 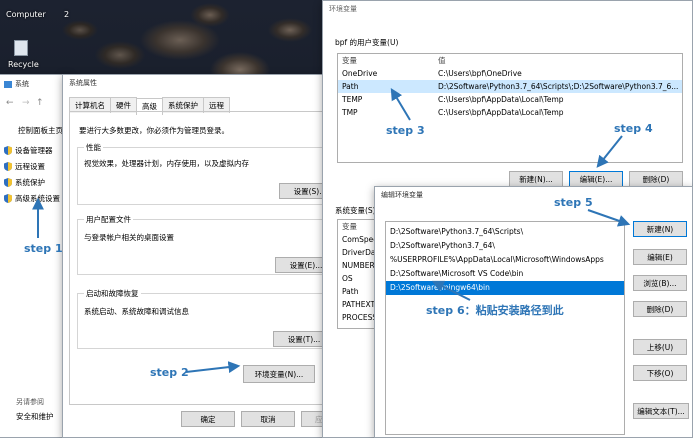 What do you see at coordinates (609, 218) in the screenshot?
I see `step5-arrow` at bounding box center [609, 218].